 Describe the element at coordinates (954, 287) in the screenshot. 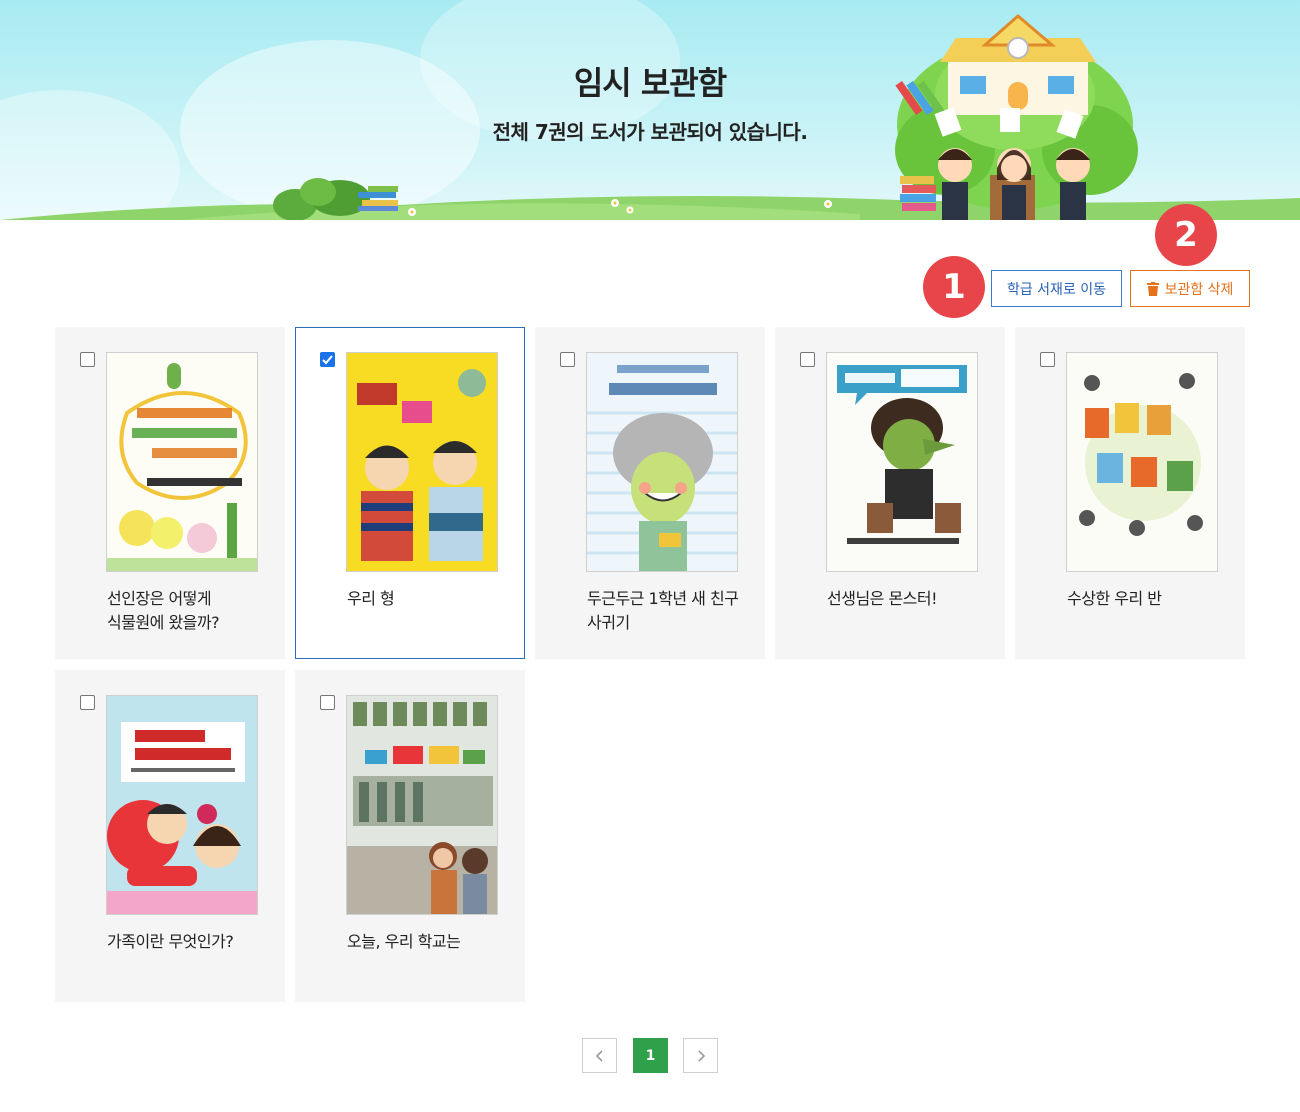

I see `annotation-marker-1: 1` at that location.